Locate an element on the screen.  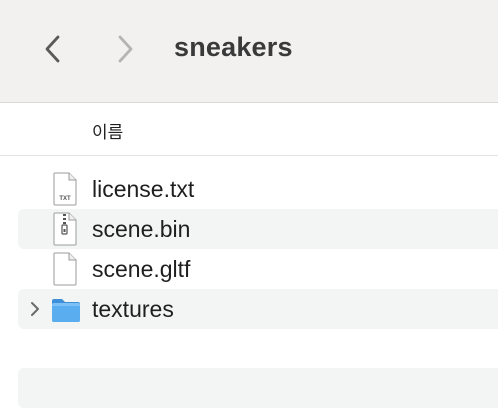
column-header-name: 이름 is located at coordinates (107, 130).